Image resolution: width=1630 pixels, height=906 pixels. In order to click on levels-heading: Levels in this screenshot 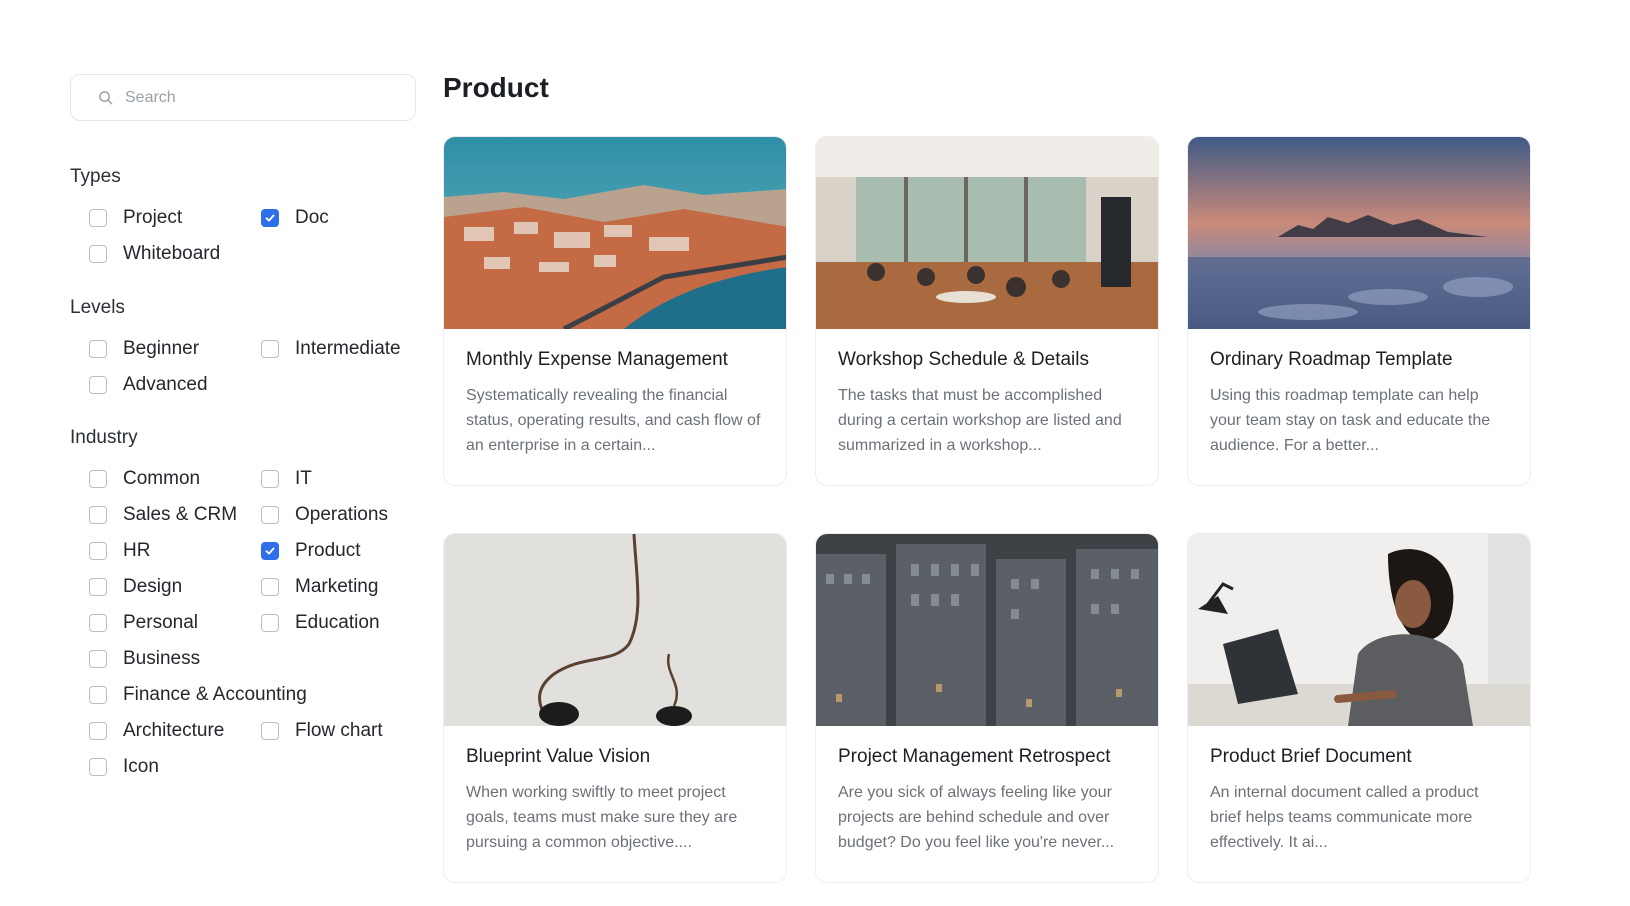, I will do `click(97, 307)`.